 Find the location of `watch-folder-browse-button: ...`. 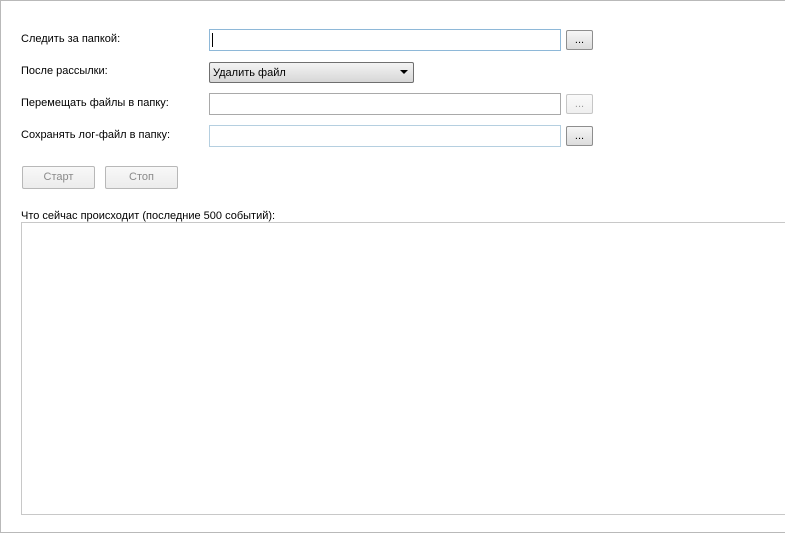

watch-folder-browse-button: ... is located at coordinates (579, 40).